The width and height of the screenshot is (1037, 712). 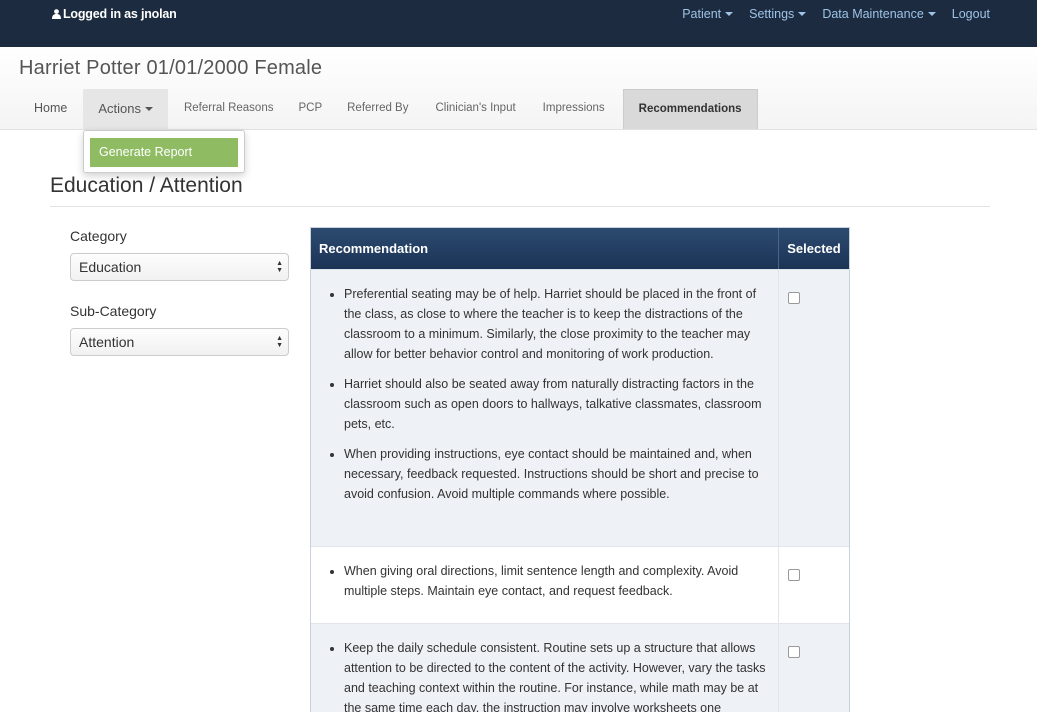 I want to click on tab-home: Home, so click(x=50, y=109).